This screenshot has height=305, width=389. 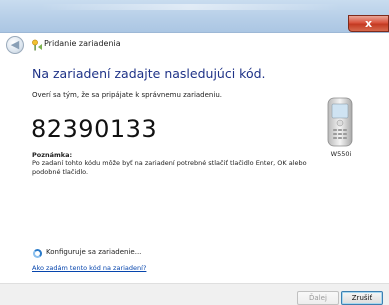 What do you see at coordinates (362, 298) in the screenshot?
I see `cancel-button: Zrušiť` at bounding box center [362, 298].